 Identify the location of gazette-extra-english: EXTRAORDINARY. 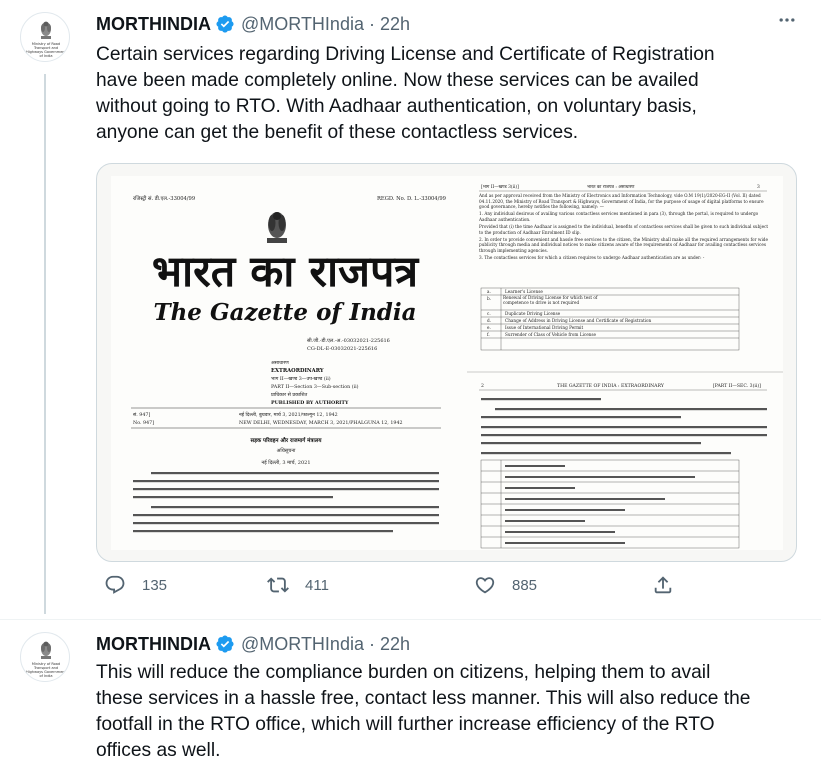
(297, 371).